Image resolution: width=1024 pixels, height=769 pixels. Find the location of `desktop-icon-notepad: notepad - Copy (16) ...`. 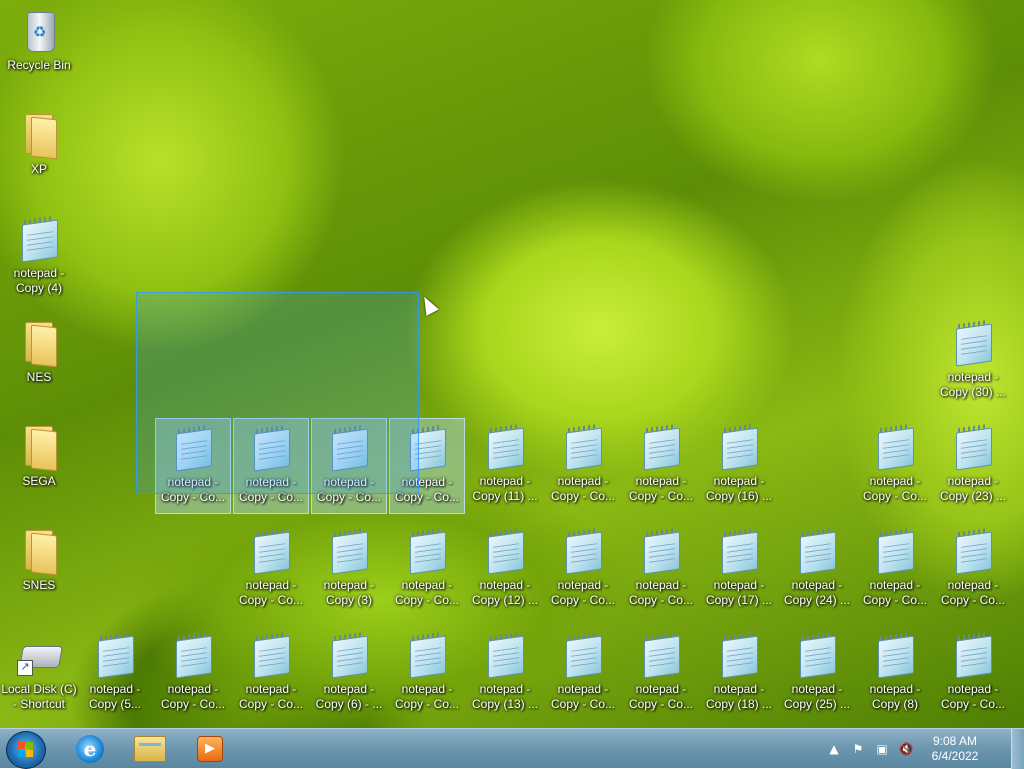

desktop-icon-notepad: notepad - Copy (16) ... is located at coordinates (739, 466).